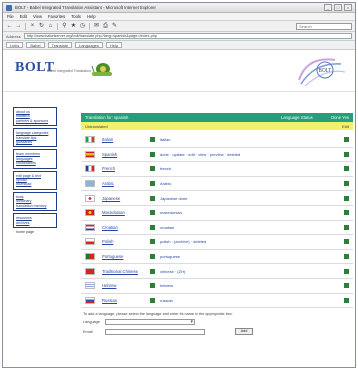 This screenshot has width=358, height=372. Describe the element at coordinates (9, 26) in the screenshot. I see `back-icon: ←` at that location.